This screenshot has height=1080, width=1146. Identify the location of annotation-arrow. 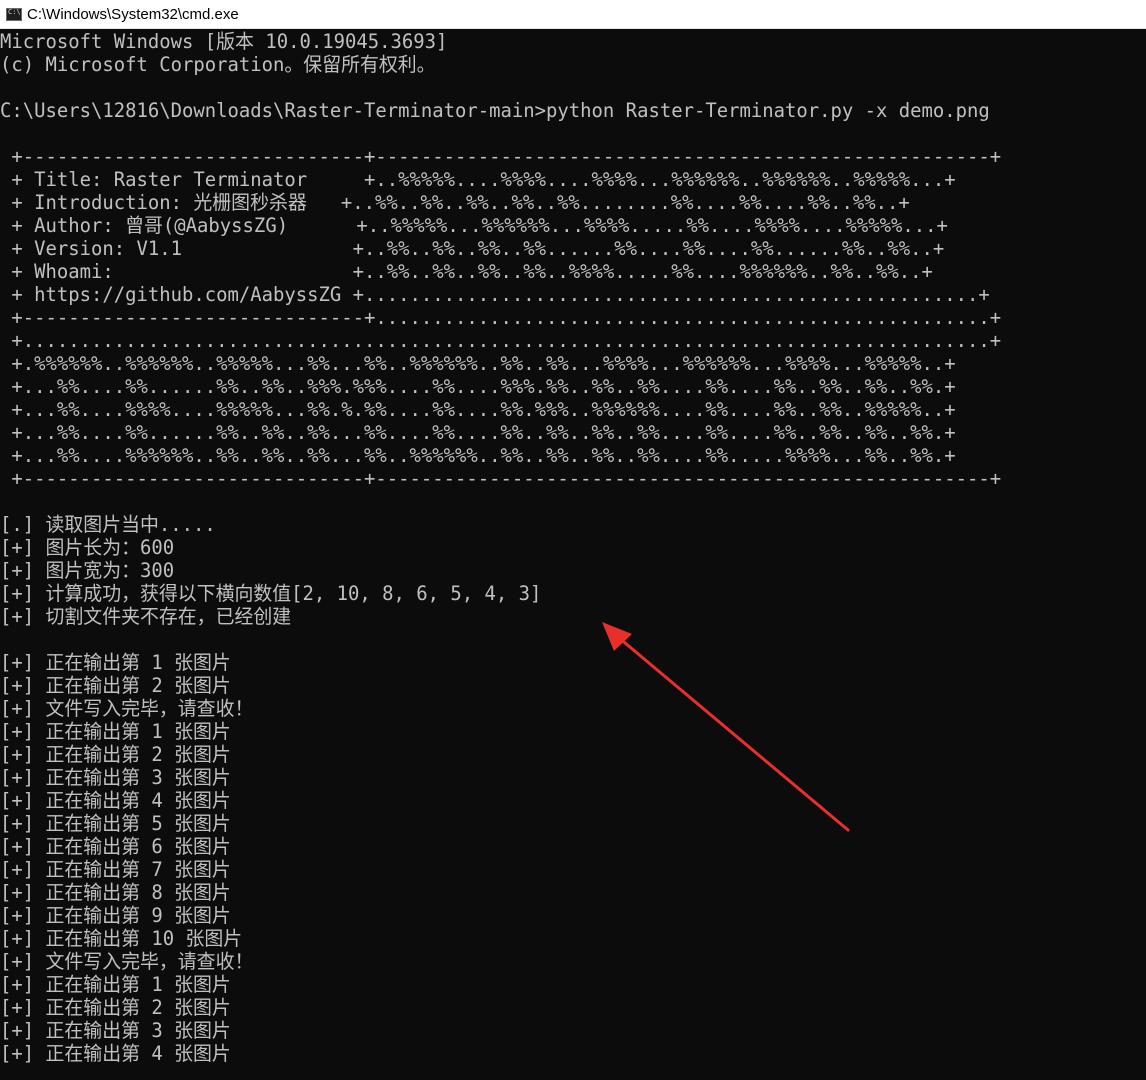
(726, 727).